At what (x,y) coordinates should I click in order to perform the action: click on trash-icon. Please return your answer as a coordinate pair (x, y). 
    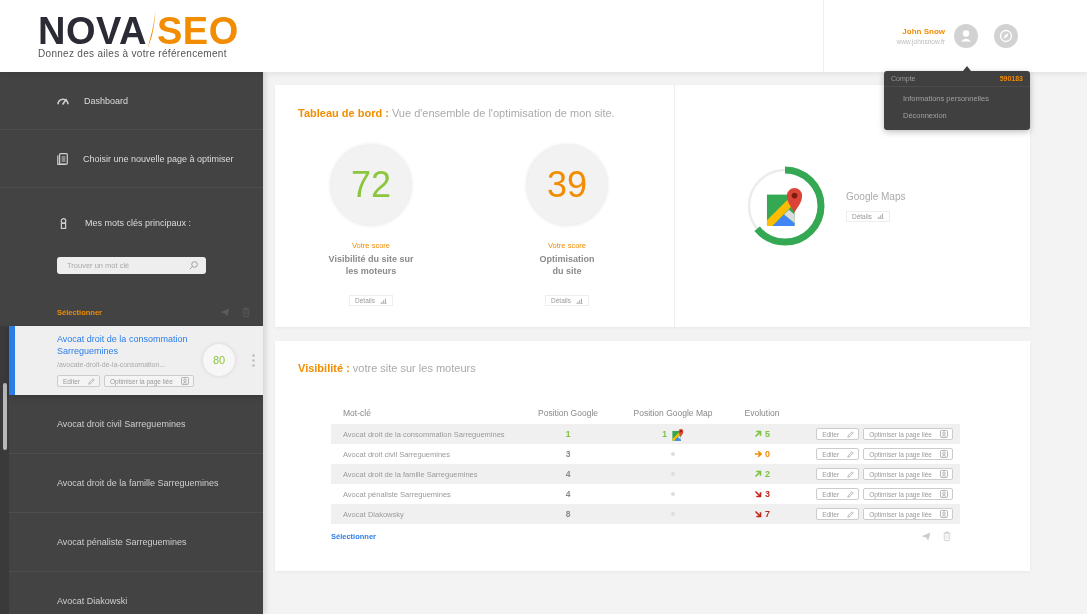
    Looking at the image, I should click on (947, 536).